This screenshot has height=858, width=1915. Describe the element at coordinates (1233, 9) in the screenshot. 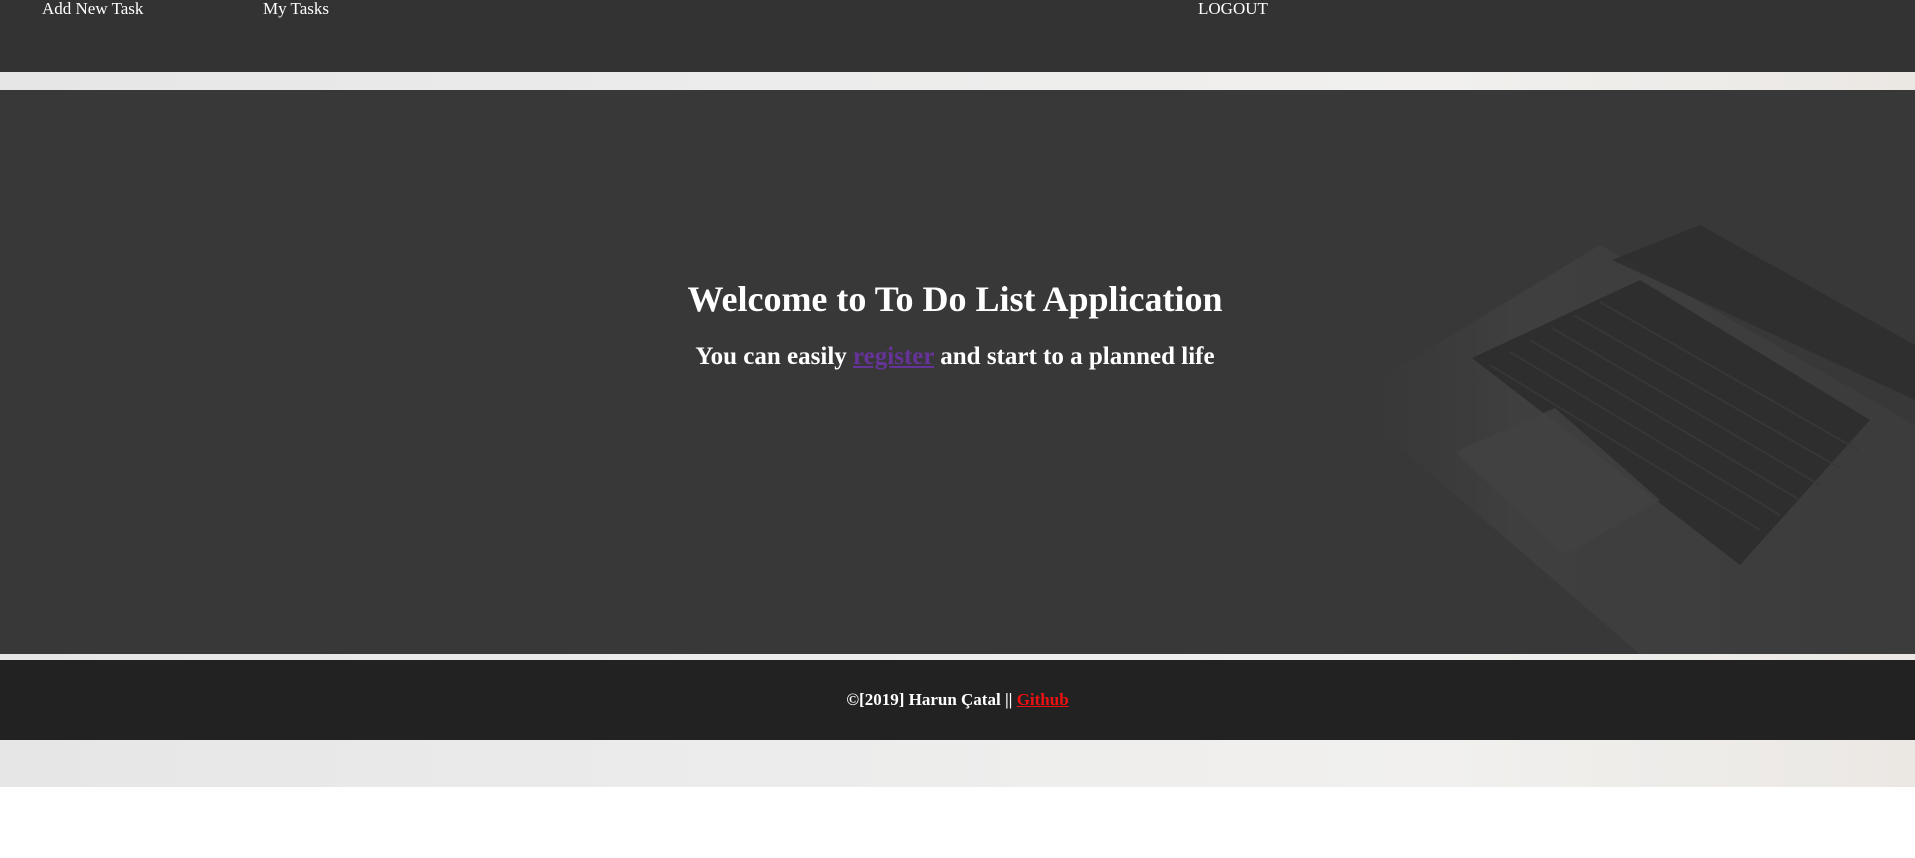

I see `nav-logout-link: LOGOUT` at that location.